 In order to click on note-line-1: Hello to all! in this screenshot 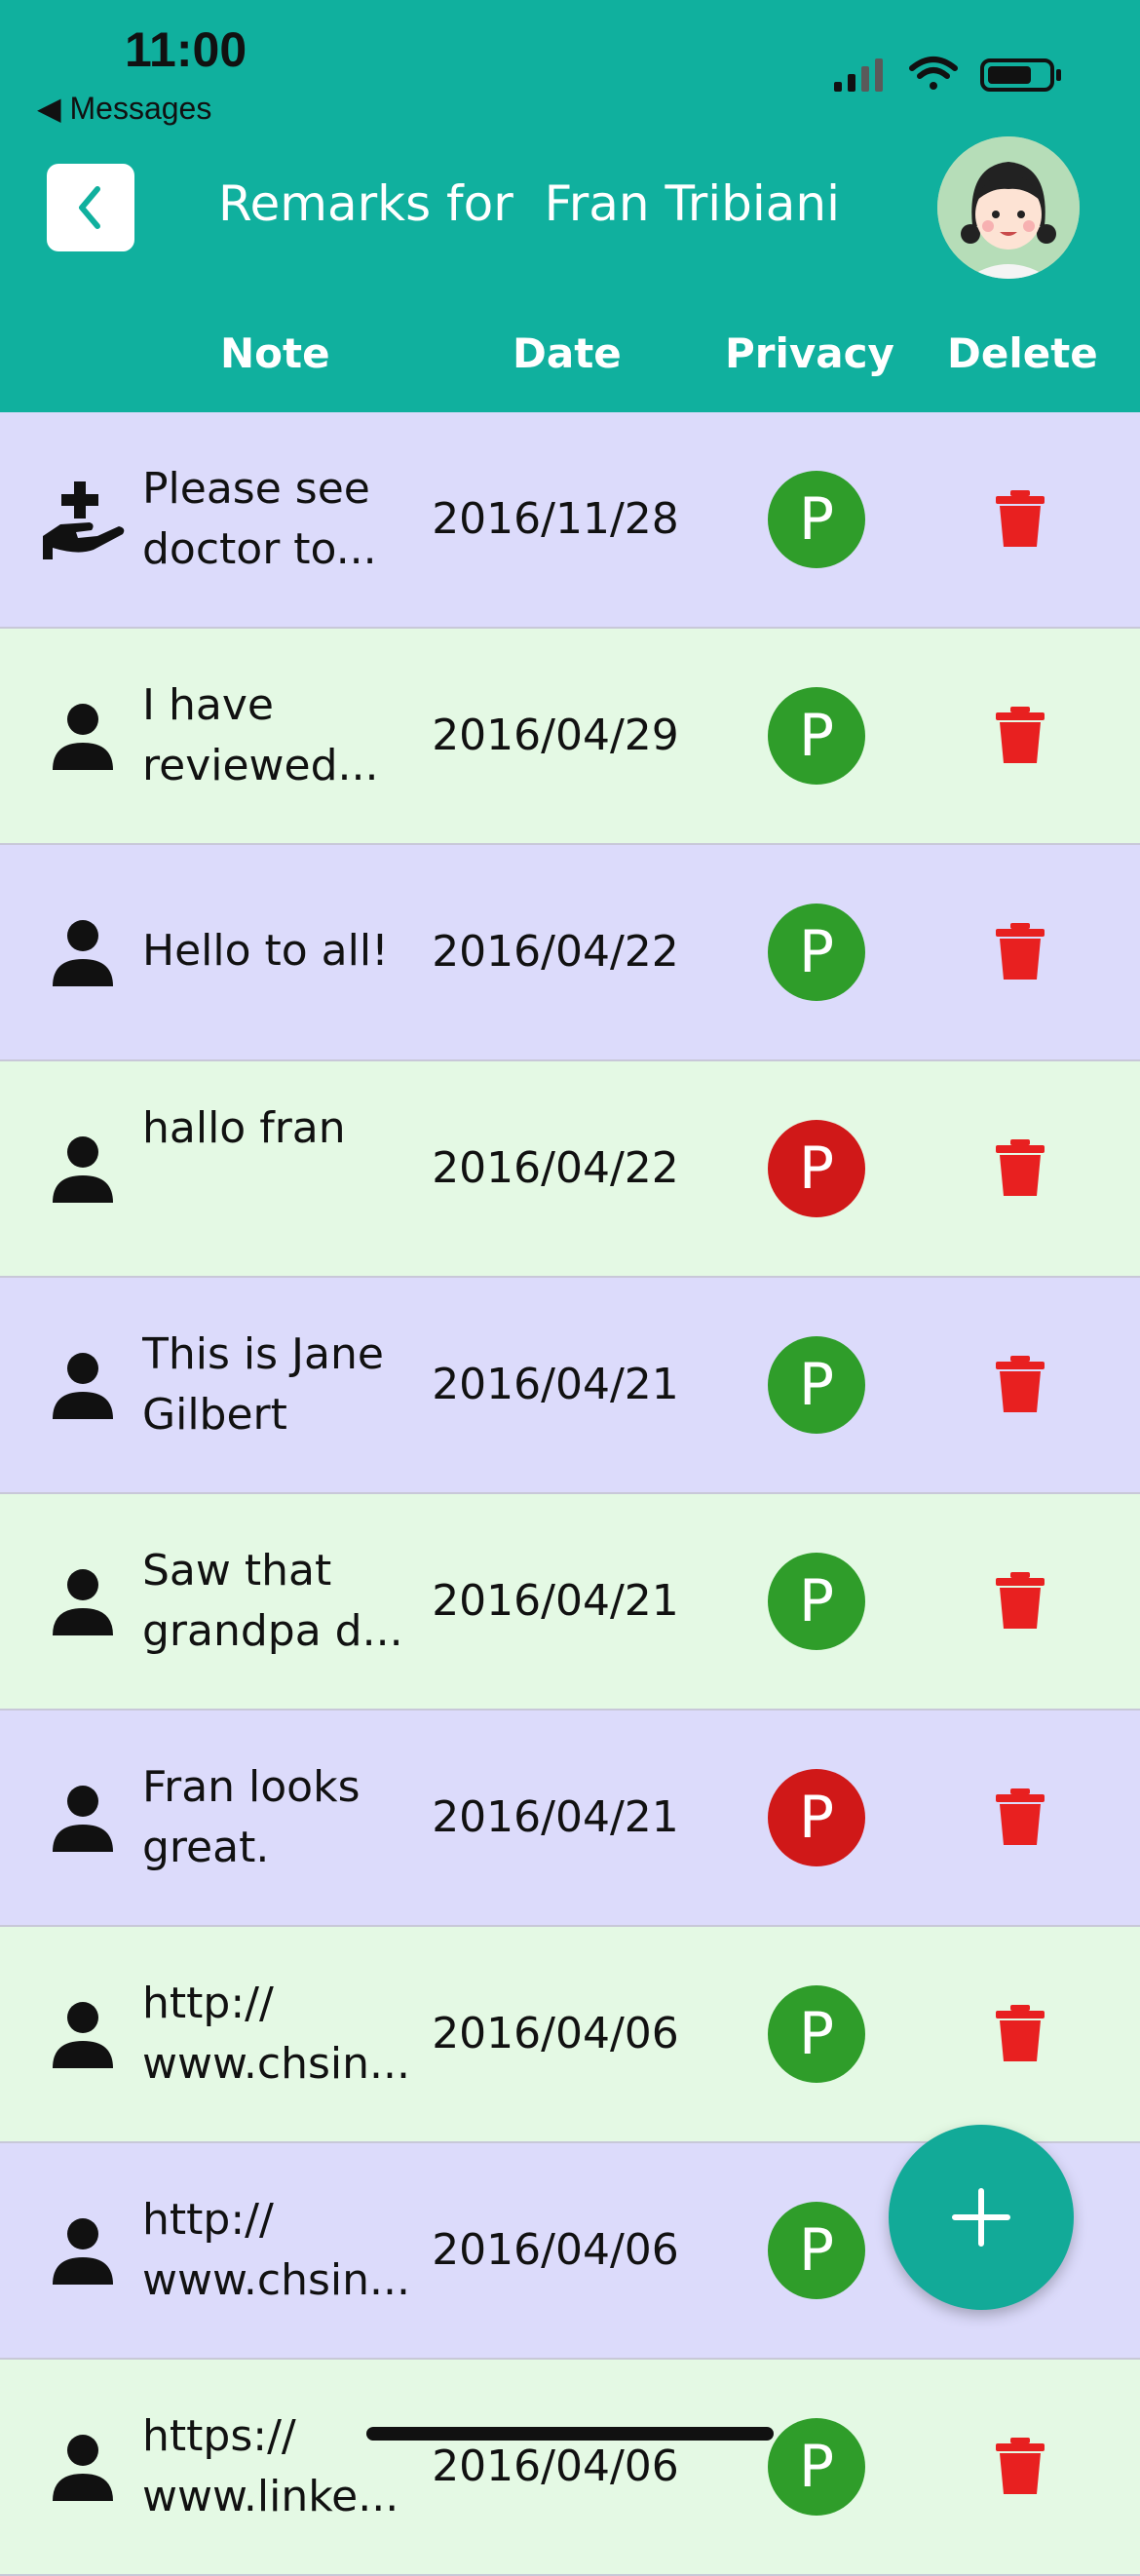, I will do `click(265, 951)`.